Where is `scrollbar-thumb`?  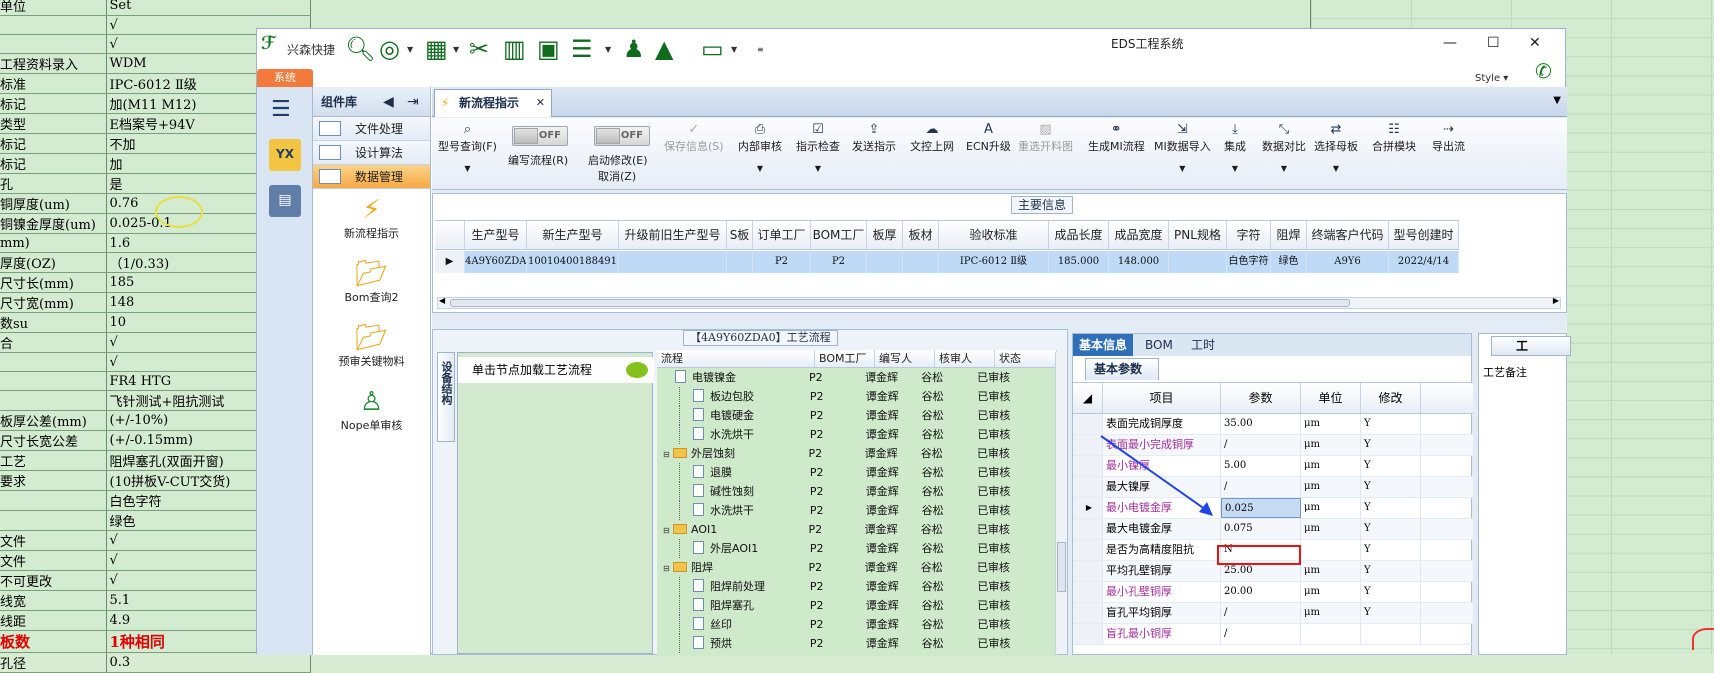
scrollbar-thumb is located at coordinates (900, 303).